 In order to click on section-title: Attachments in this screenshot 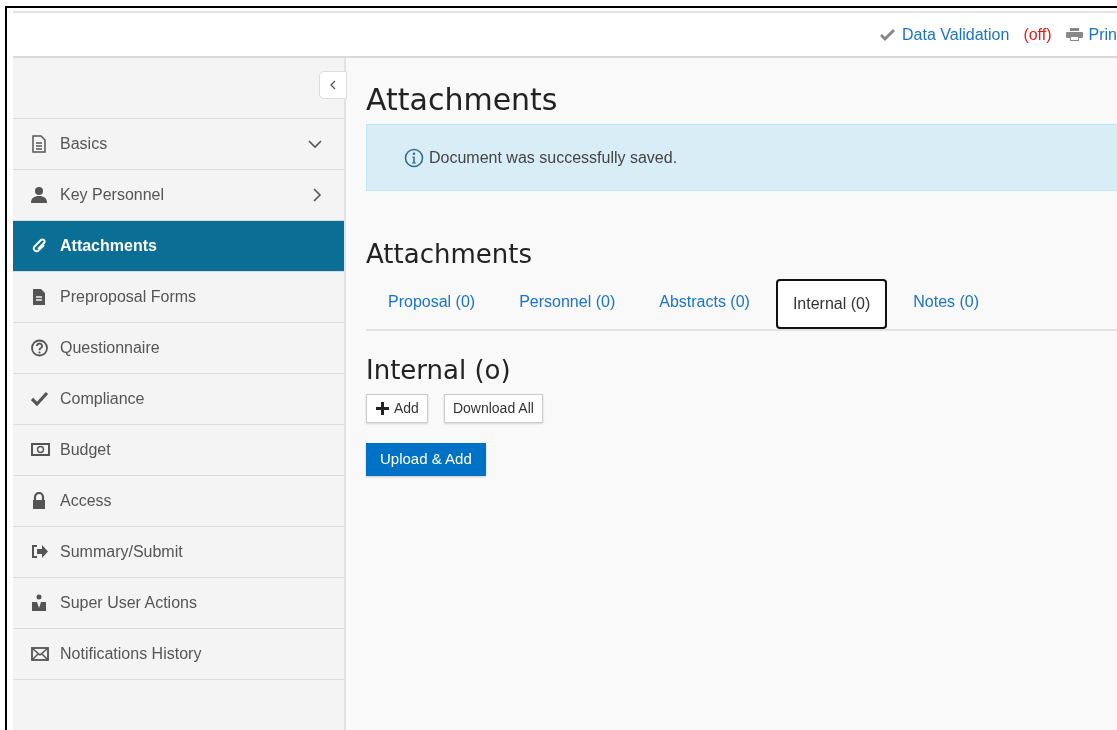, I will do `click(449, 254)`.